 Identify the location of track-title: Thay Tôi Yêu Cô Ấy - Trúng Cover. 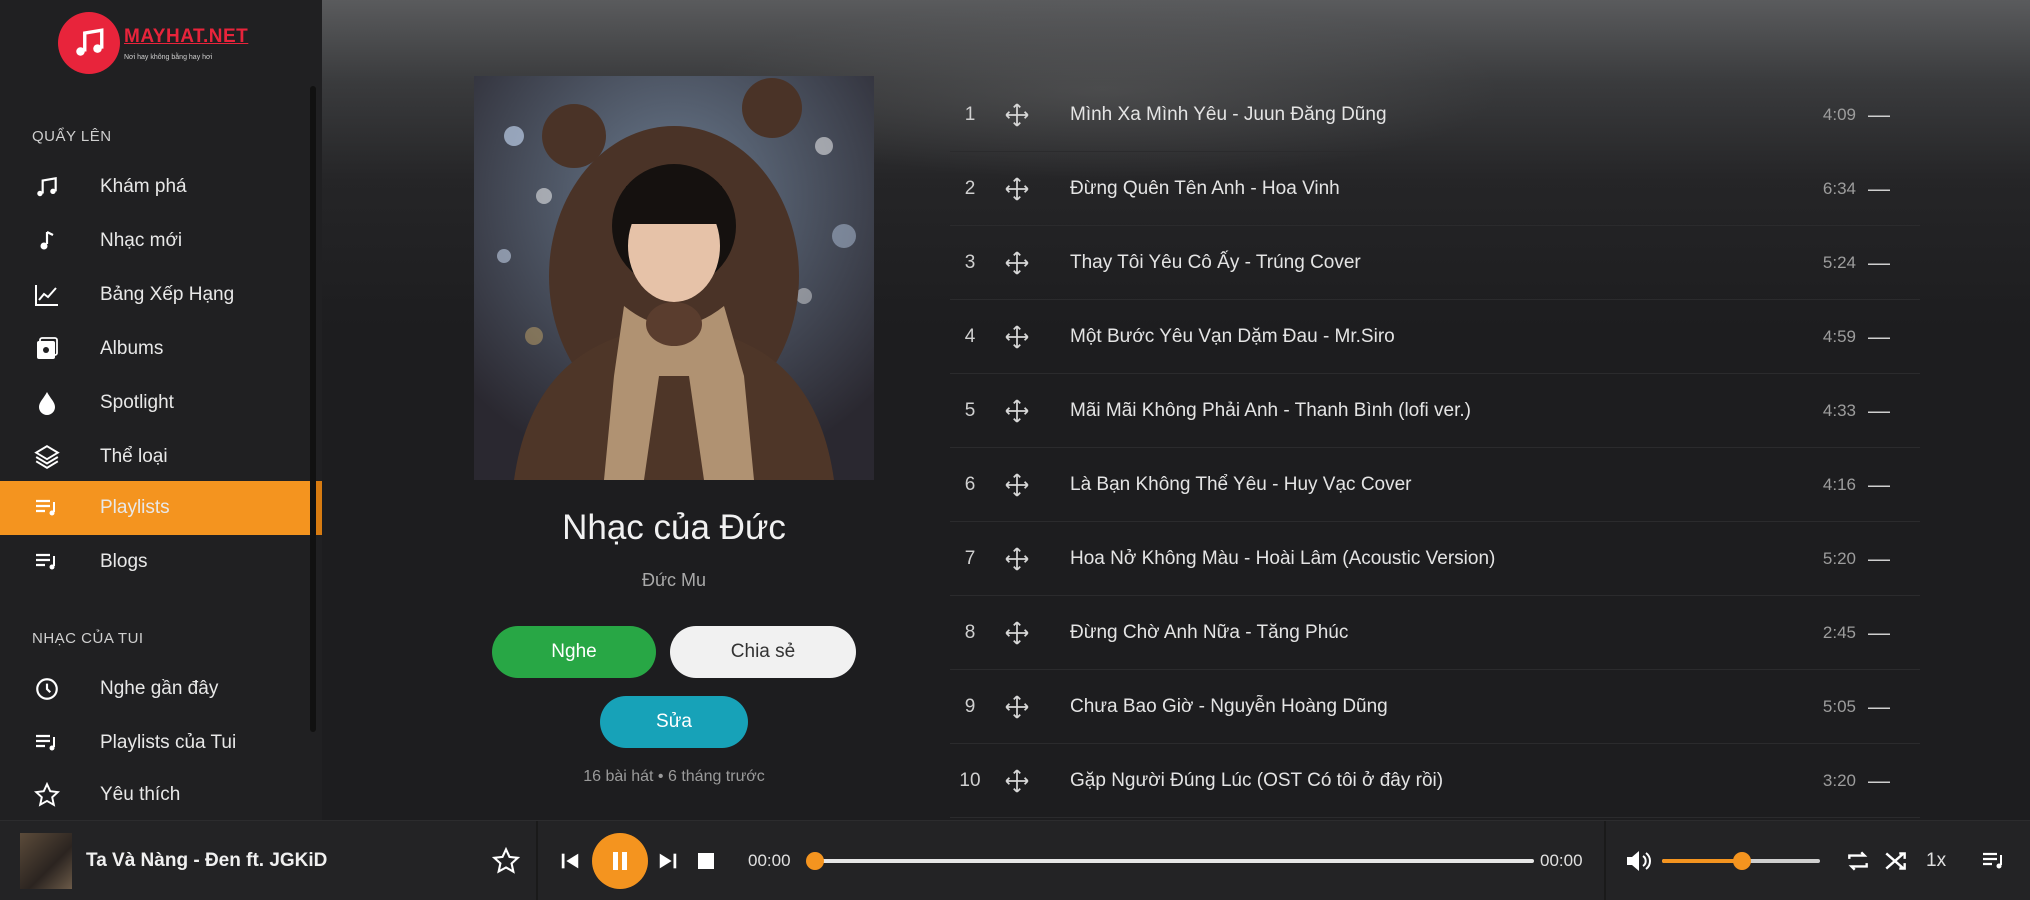
(1215, 263).